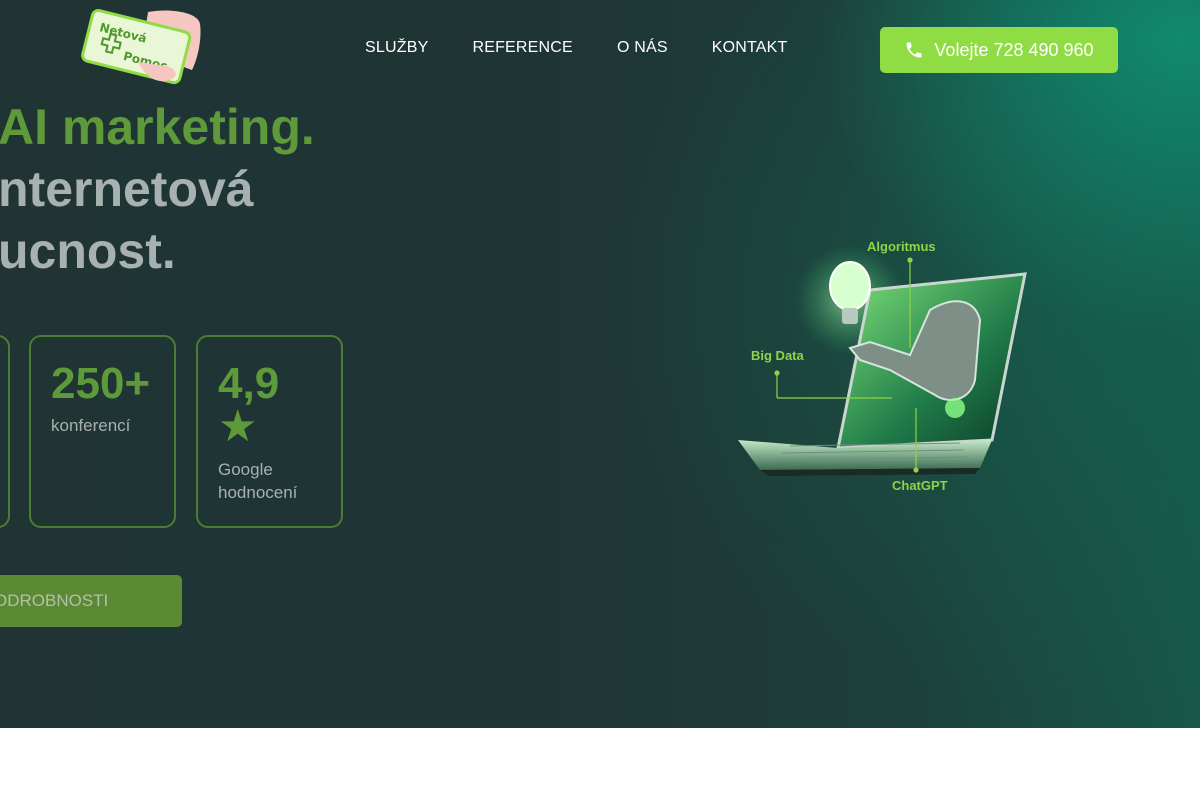  I want to click on stat-card-google-rating: 4,9 ★ Google hodnocení, so click(269, 431).